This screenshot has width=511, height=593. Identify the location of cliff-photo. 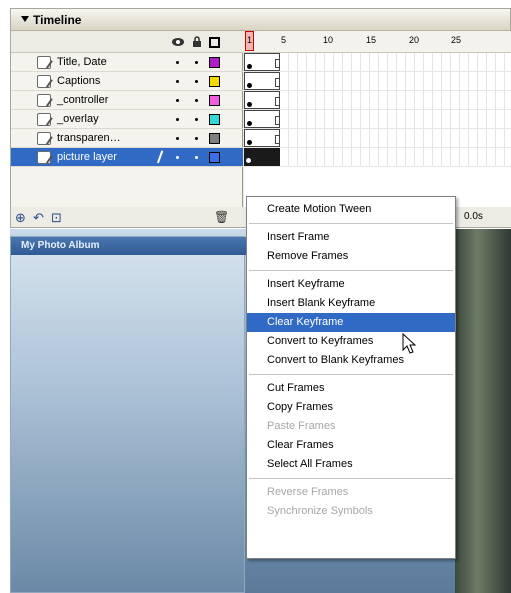
(483, 411).